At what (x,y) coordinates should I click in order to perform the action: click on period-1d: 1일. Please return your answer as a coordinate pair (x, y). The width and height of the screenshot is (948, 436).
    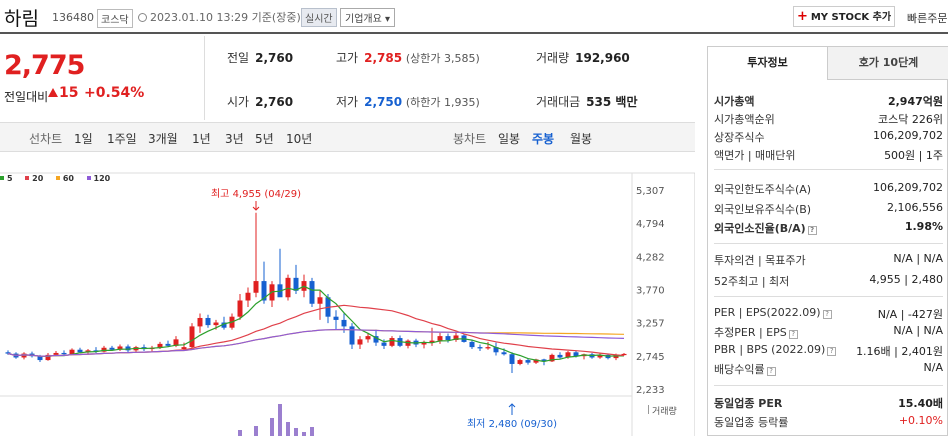
    Looking at the image, I should click on (83, 138).